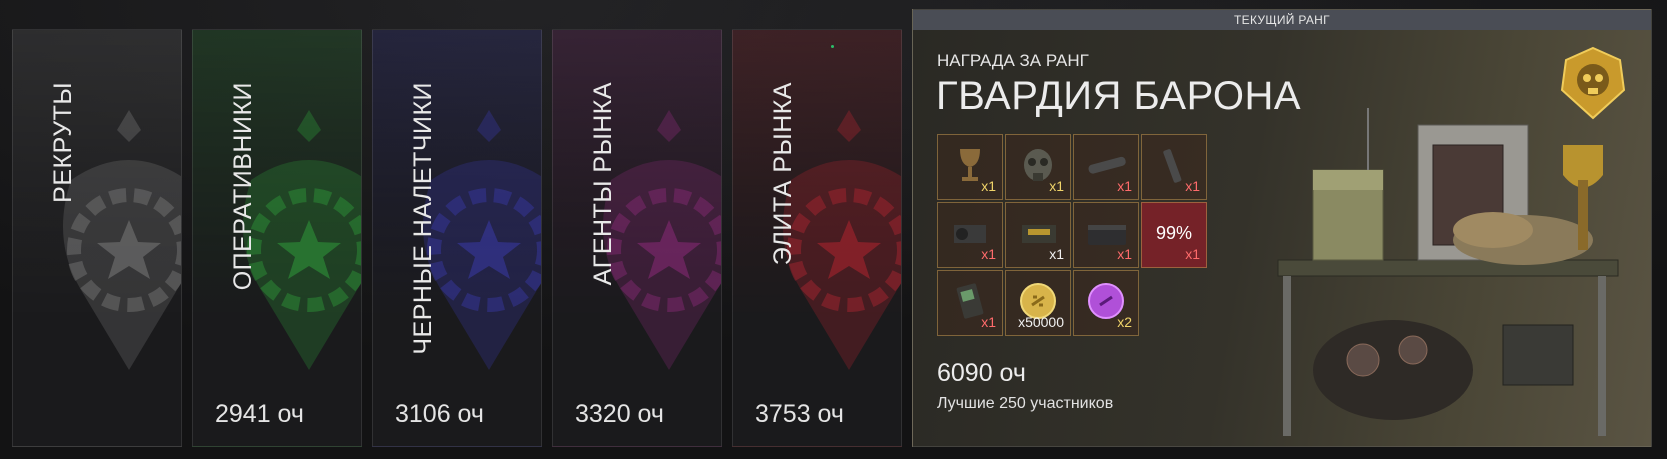  Describe the element at coordinates (63, 142) in the screenshot. I see `rank-name-label: РЕКРУТЫ` at that location.